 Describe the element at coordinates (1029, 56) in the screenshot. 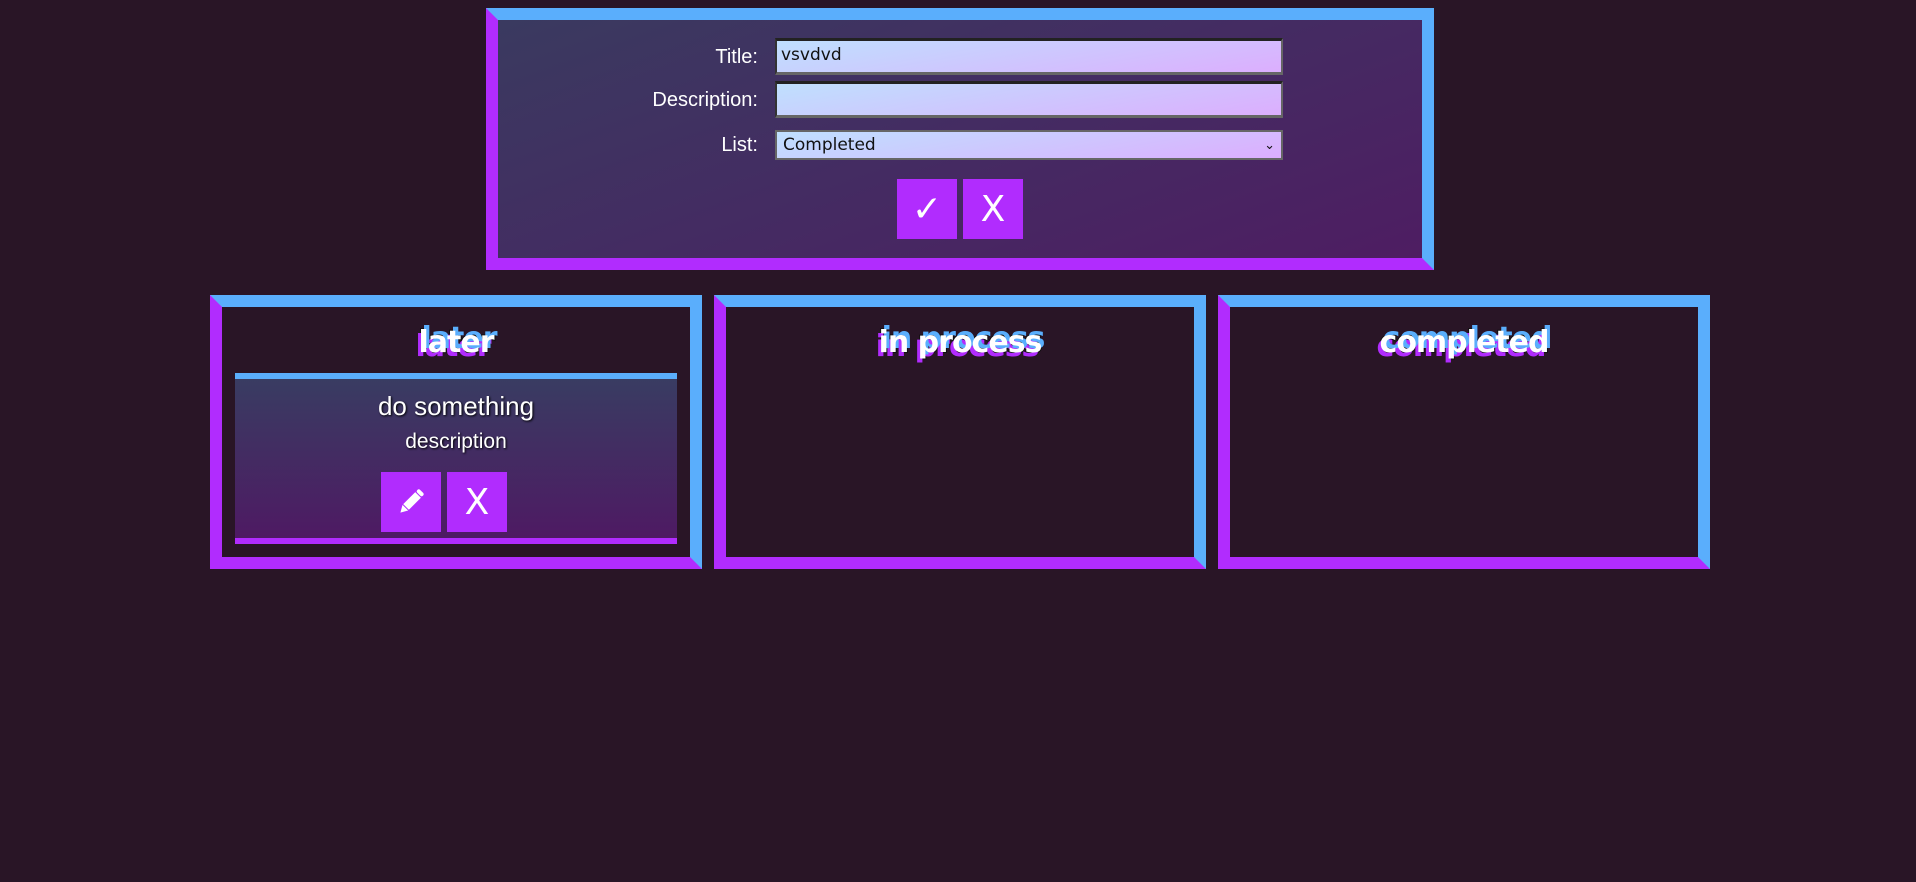

I see `title-input: vsvdvd` at that location.